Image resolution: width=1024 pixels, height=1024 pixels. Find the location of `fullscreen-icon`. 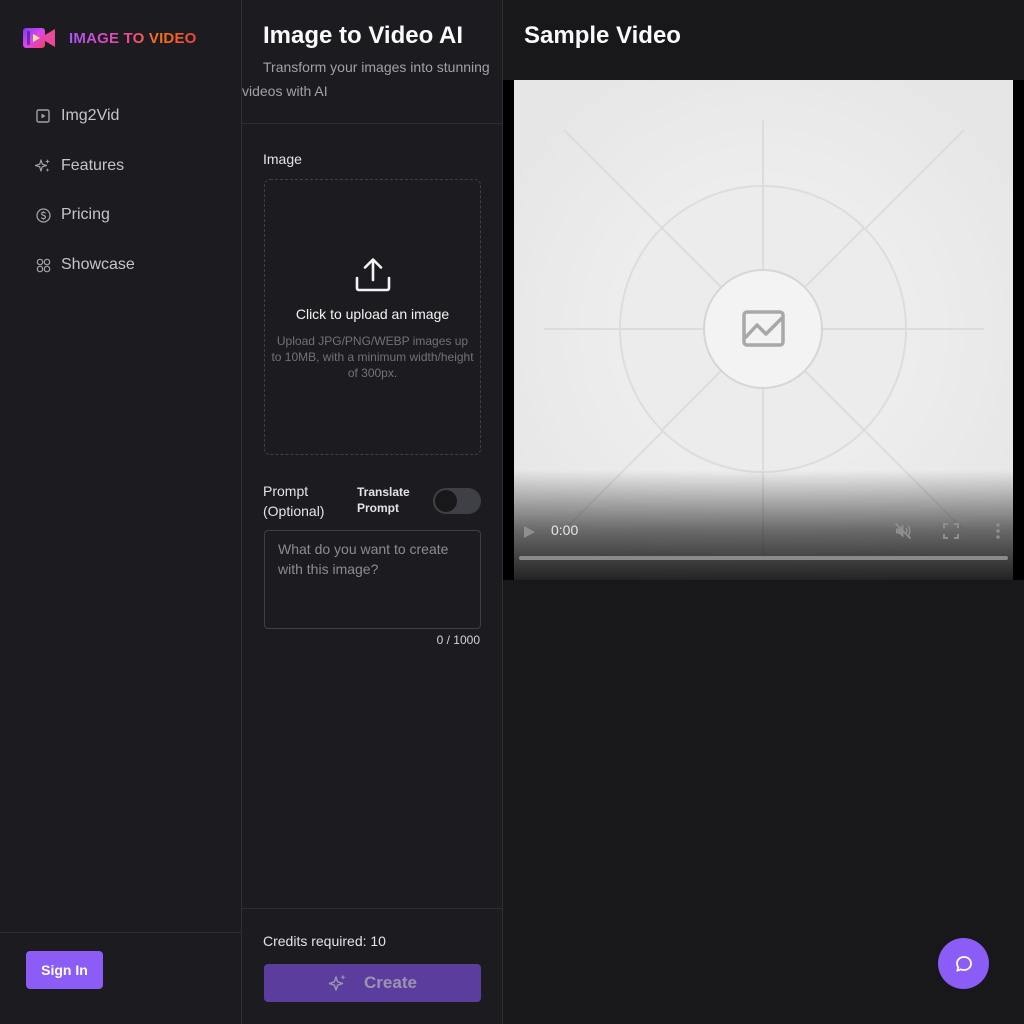

fullscreen-icon is located at coordinates (951, 531).